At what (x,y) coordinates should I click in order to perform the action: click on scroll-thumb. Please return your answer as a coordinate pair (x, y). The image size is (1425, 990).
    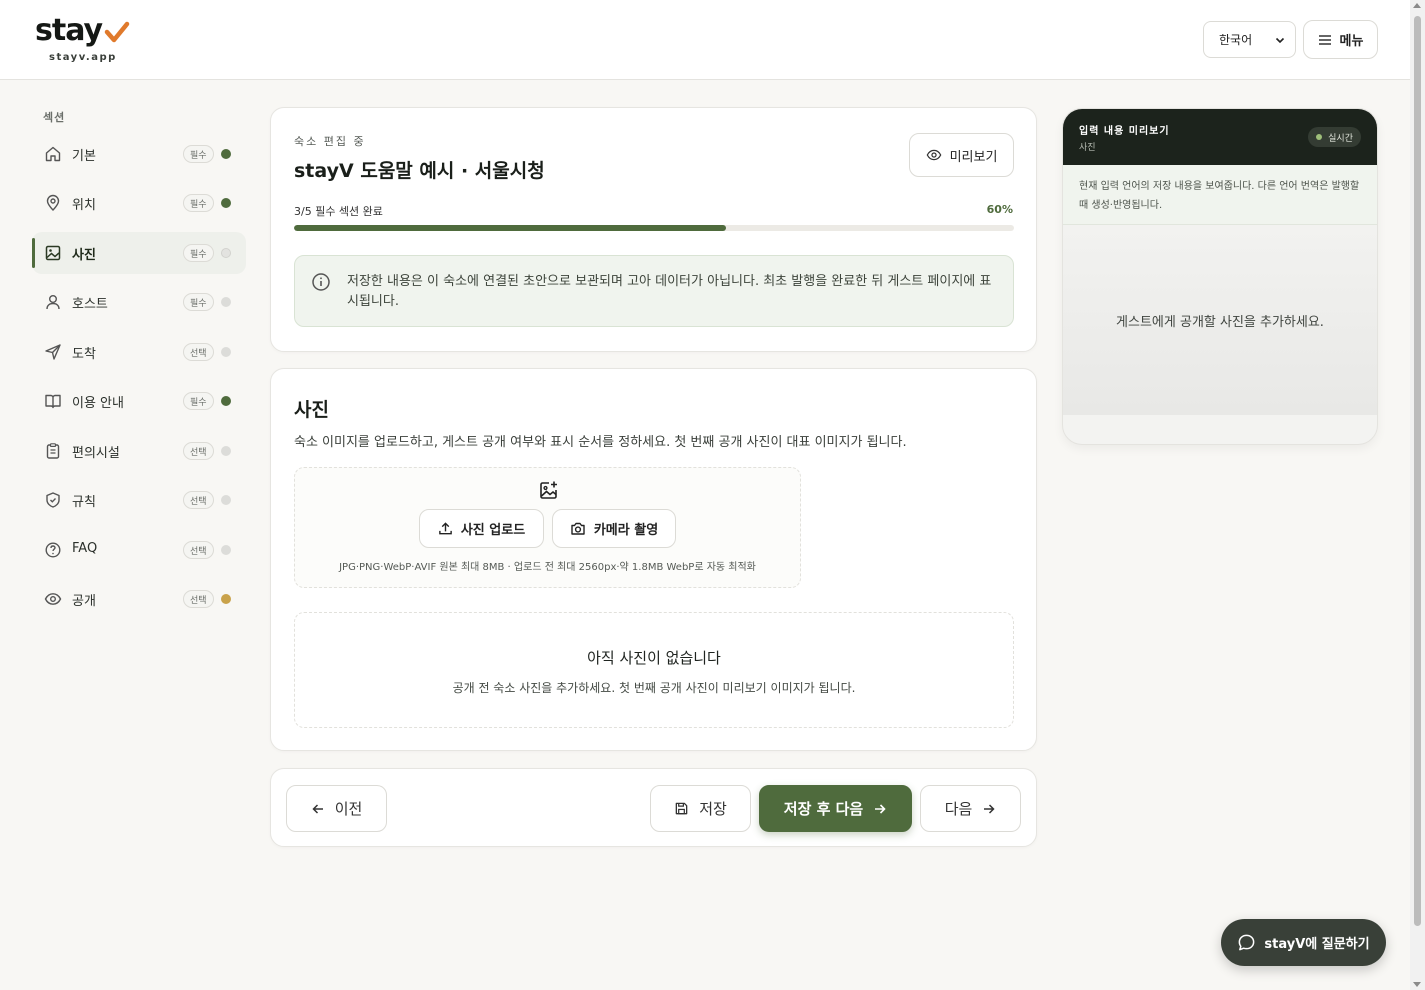
    Looking at the image, I should click on (1417, 471).